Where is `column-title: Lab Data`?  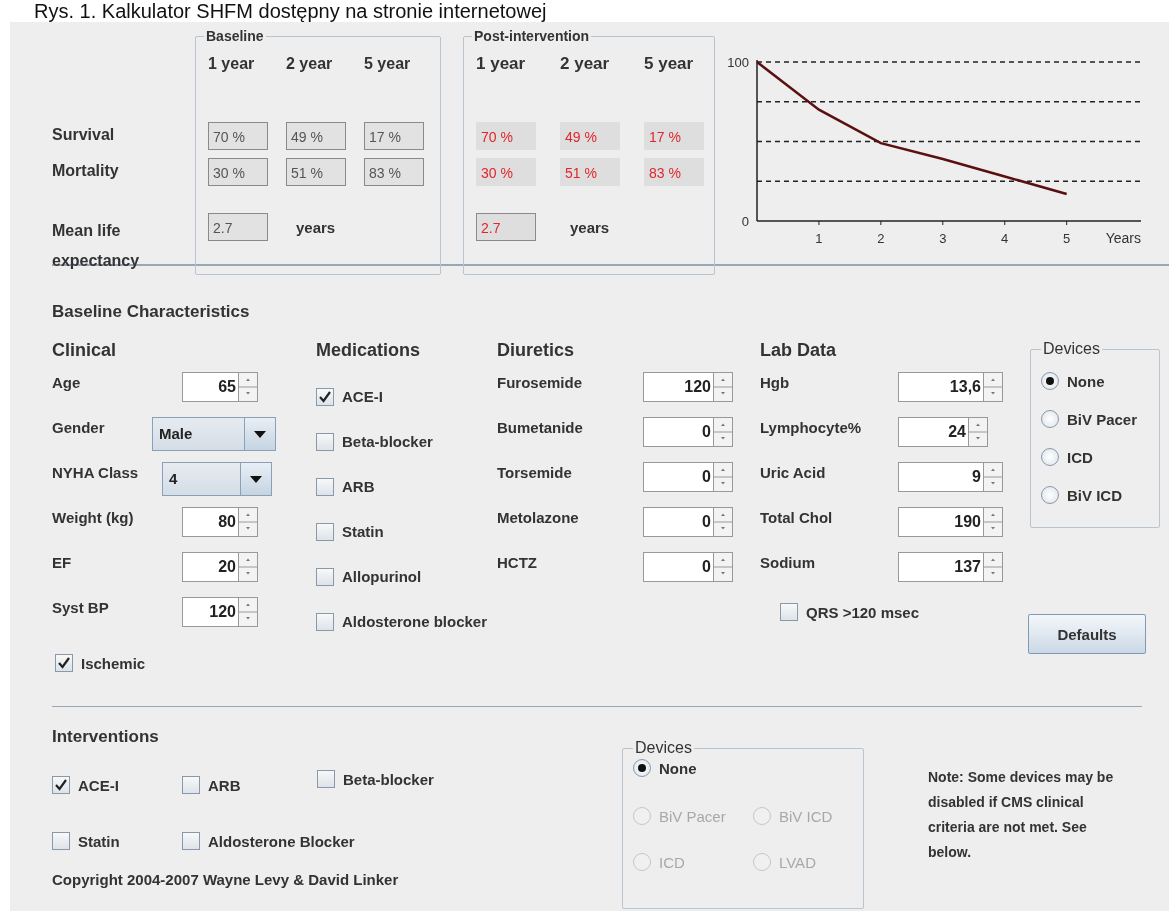 column-title: Lab Data is located at coordinates (799, 351).